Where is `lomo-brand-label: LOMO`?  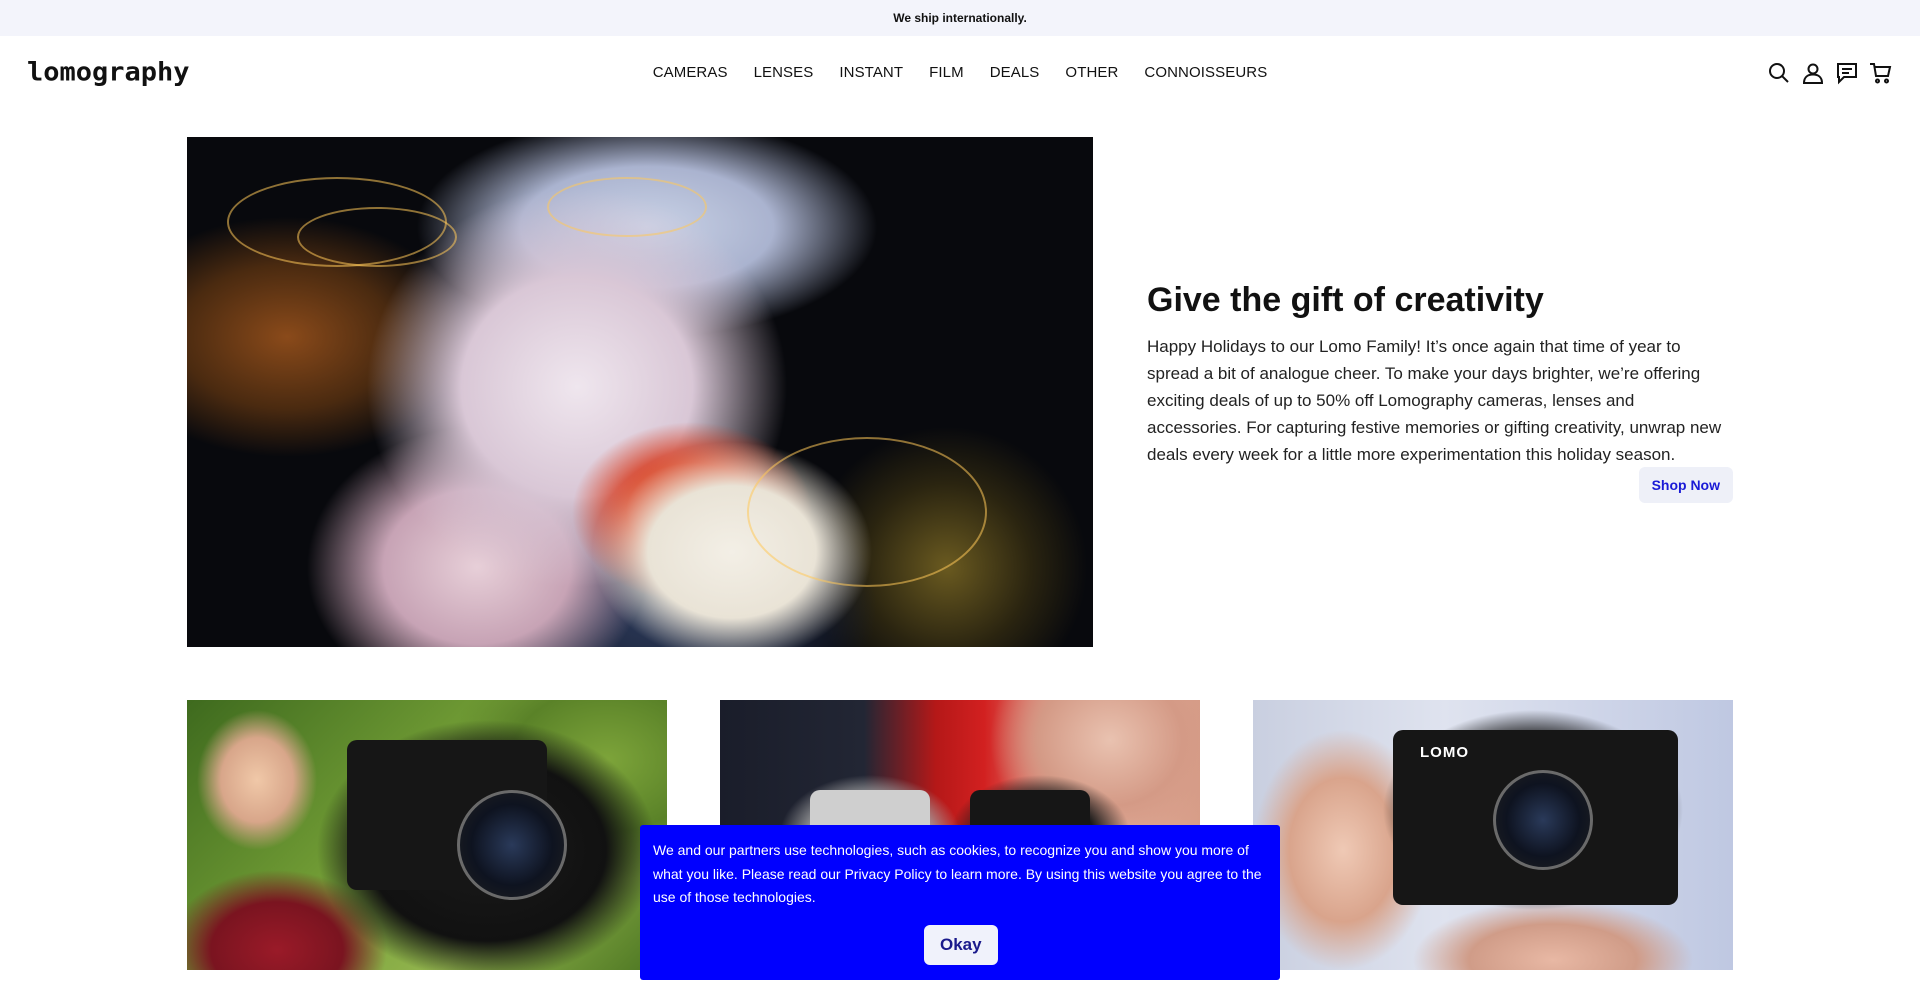 lomo-brand-label: LOMO is located at coordinates (1444, 752).